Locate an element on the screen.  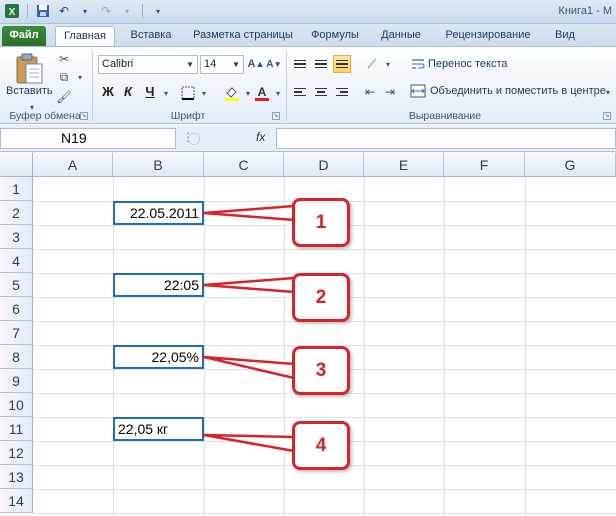
column-header-d: D is located at coordinates (324, 165).